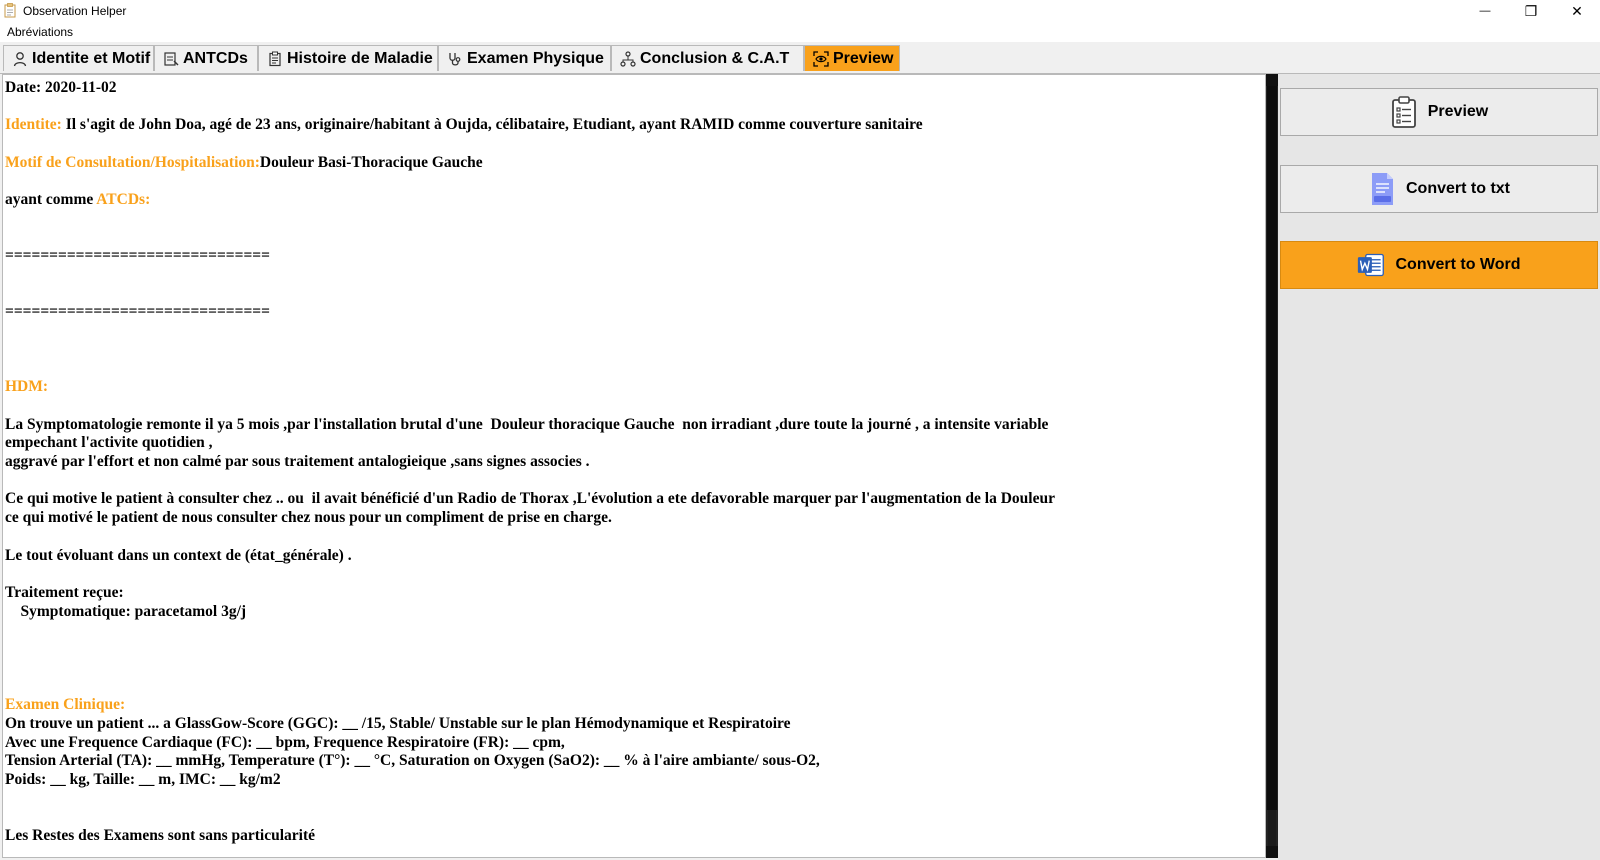 The image size is (1600, 860). Describe the element at coordinates (126, 611) in the screenshot. I see `traitement-item: Symptomatique: paracetamol 3g/j` at that location.